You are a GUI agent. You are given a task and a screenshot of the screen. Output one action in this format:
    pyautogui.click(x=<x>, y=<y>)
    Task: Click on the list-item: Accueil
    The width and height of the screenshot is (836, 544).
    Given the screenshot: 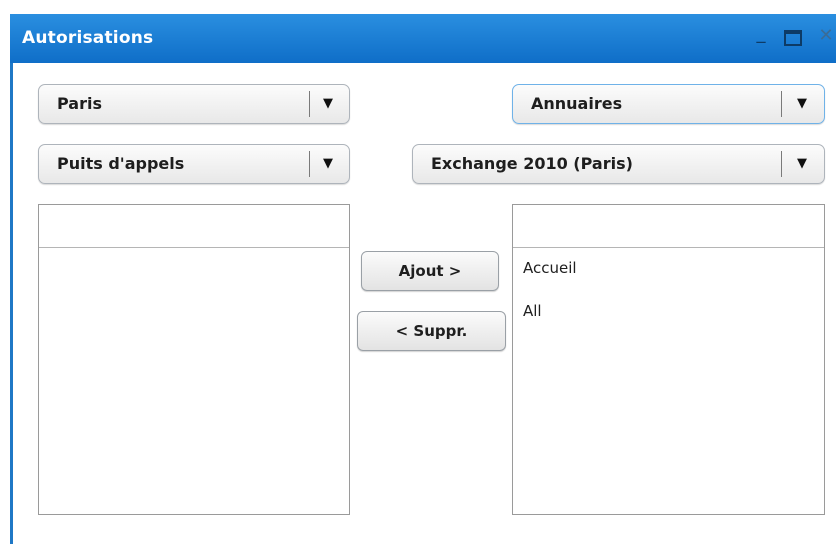 What is the action you would take?
    pyautogui.click(x=550, y=268)
    